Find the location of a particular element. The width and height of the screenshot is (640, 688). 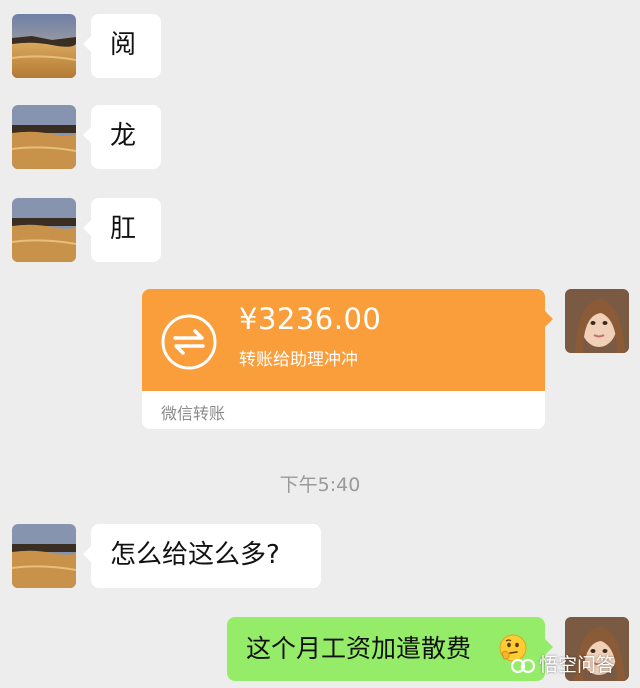

outgoing-message-bubble: 这个月工资加遣散费 is located at coordinates (390, 649).